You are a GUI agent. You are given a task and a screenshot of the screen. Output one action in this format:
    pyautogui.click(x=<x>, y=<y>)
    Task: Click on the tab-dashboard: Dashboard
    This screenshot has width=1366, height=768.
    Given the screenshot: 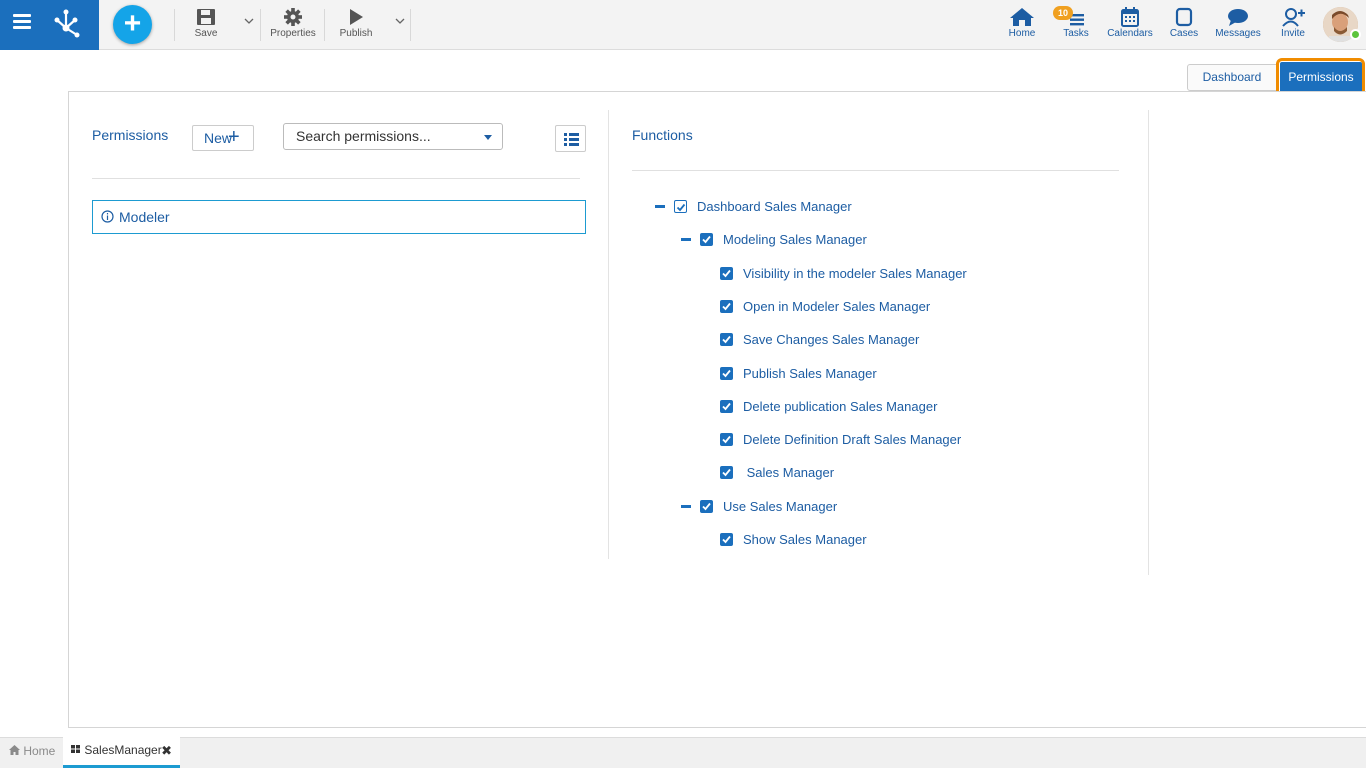 What is the action you would take?
    pyautogui.click(x=1232, y=77)
    